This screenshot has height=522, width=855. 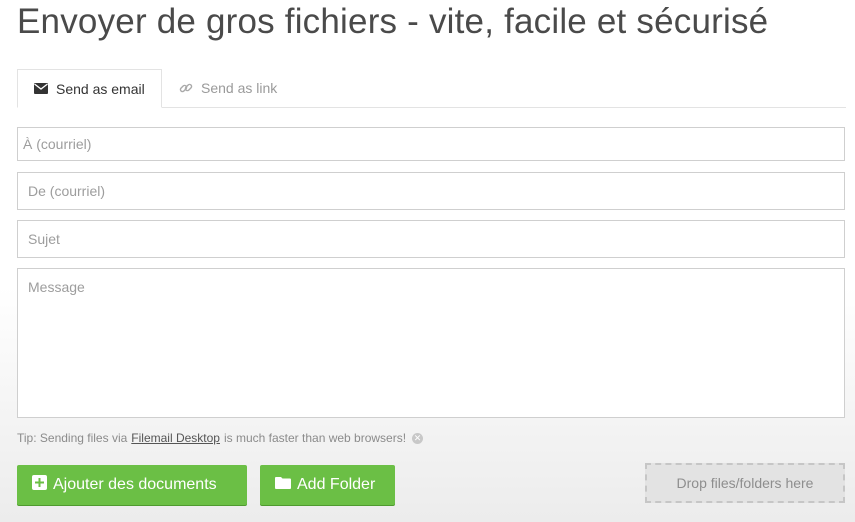 What do you see at coordinates (39, 485) in the screenshot?
I see `plus-square-icon` at bounding box center [39, 485].